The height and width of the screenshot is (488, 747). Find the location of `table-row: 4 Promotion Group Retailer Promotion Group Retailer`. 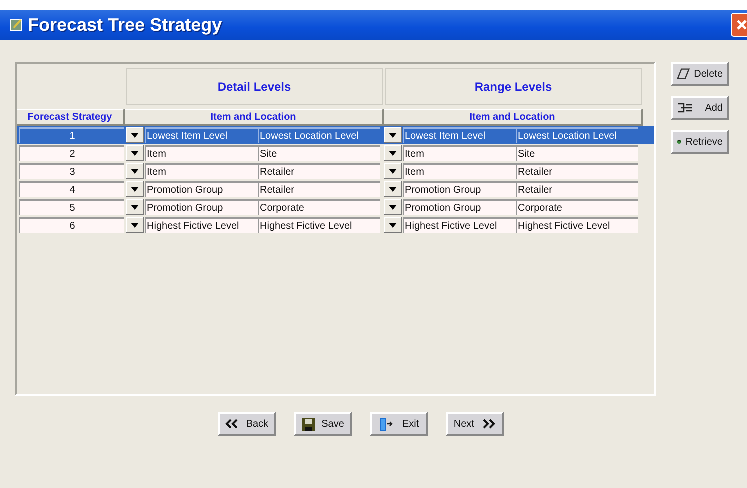

table-row: 4 Promotion Group Retailer Promotion Group Retailer is located at coordinates (335, 189).